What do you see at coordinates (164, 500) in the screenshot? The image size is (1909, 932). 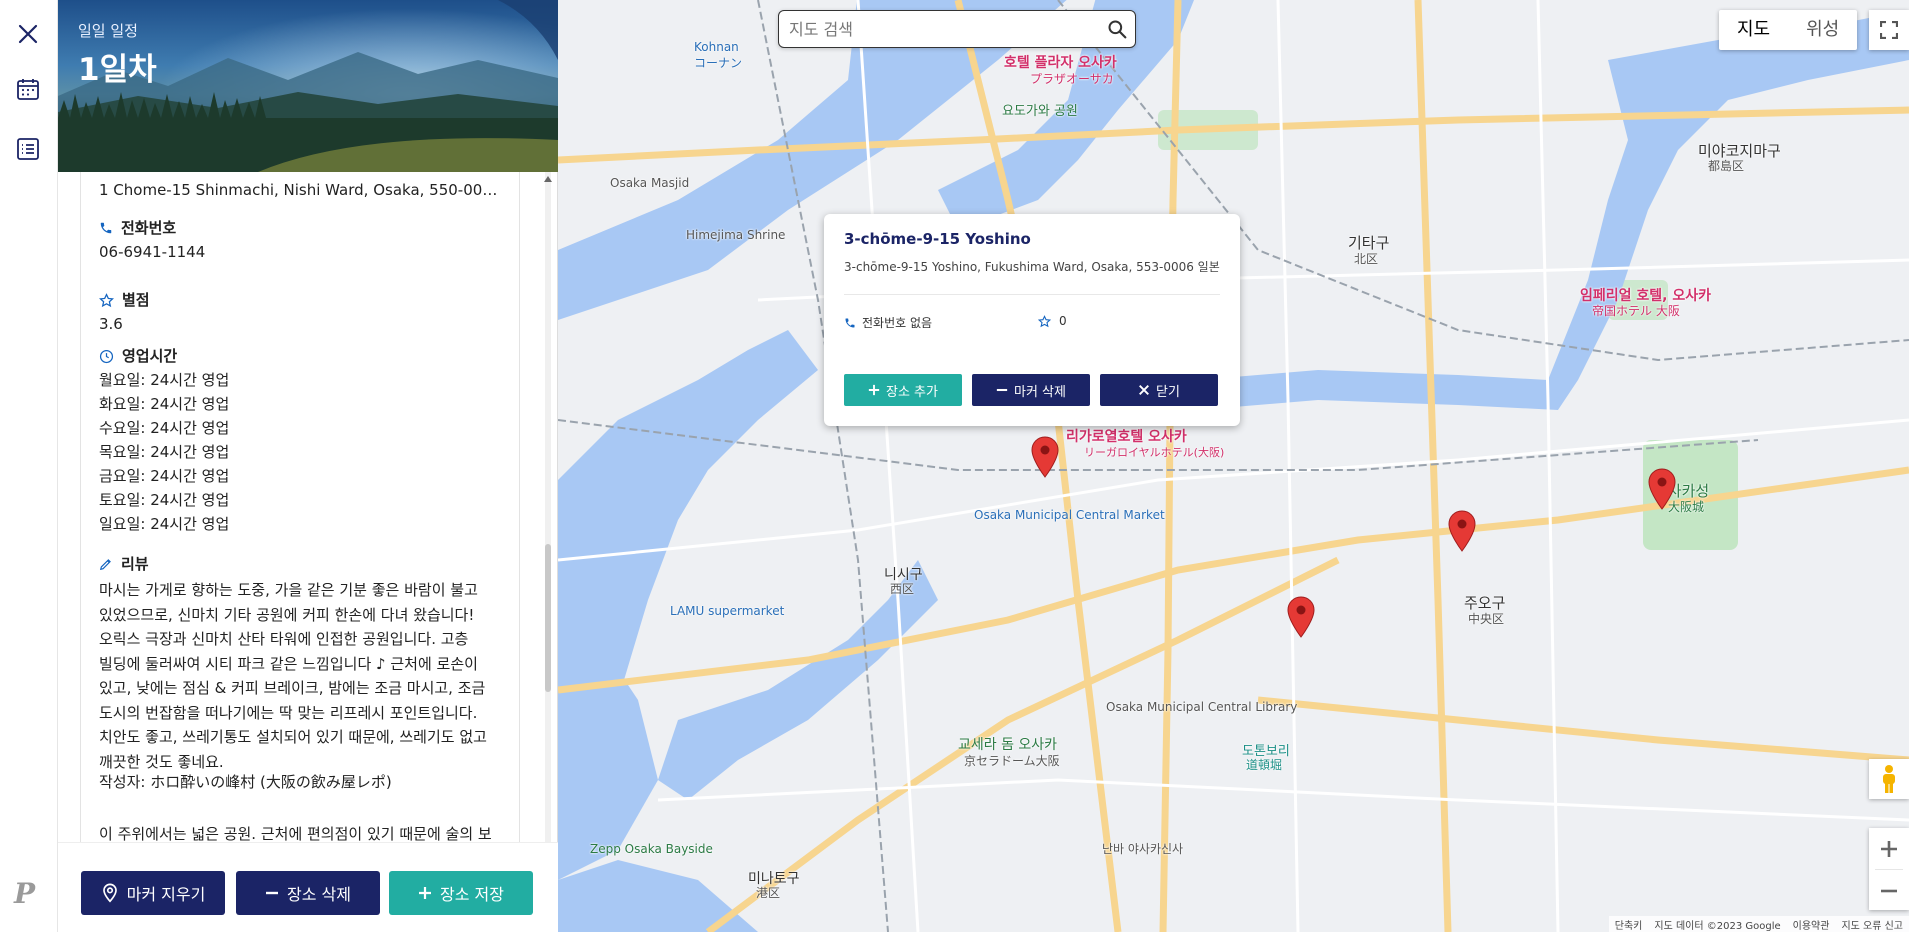 I see `hours-row: 토요일: 24시간 영업` at bounding box center [164, 500].